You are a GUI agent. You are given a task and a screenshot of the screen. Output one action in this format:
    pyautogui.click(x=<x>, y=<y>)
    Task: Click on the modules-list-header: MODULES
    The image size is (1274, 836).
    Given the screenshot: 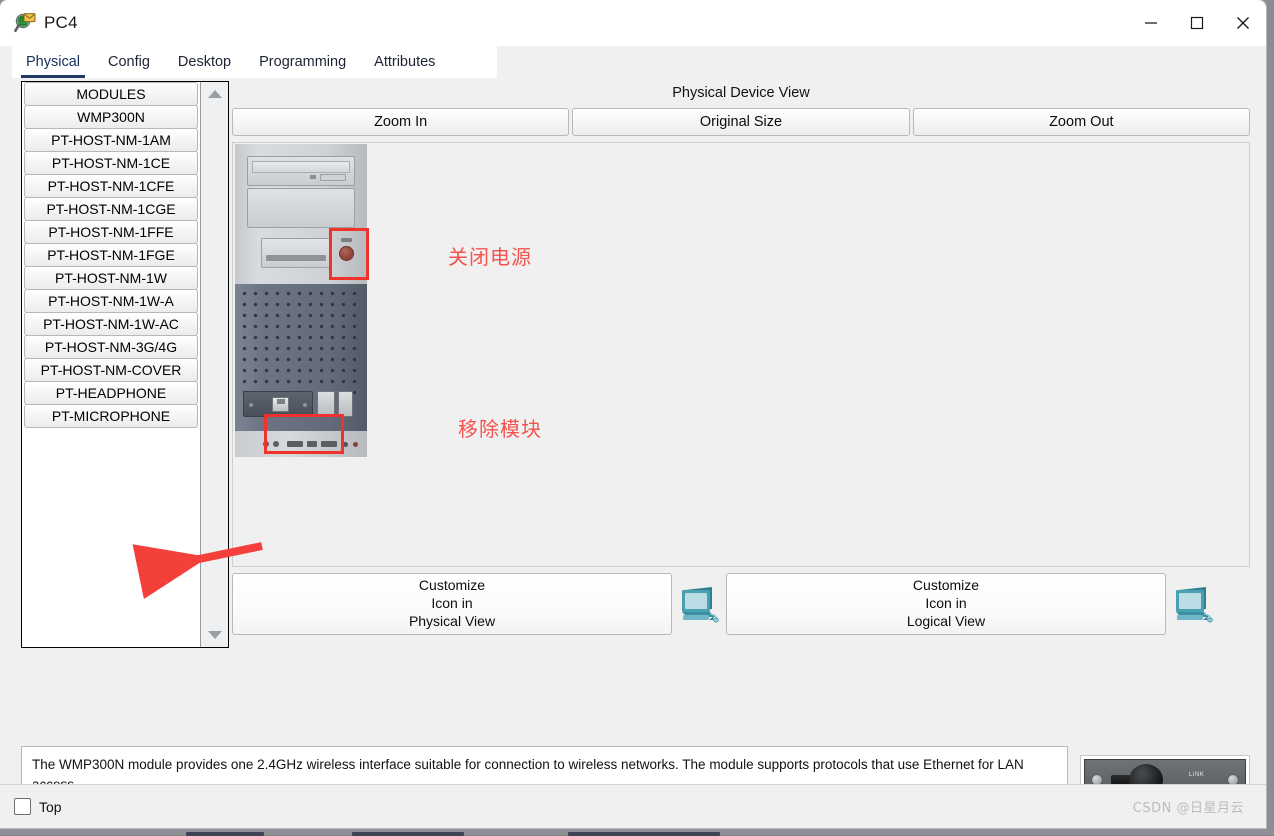 What is the action you would take?
    pyautogui.click(x=111, y=94)
    